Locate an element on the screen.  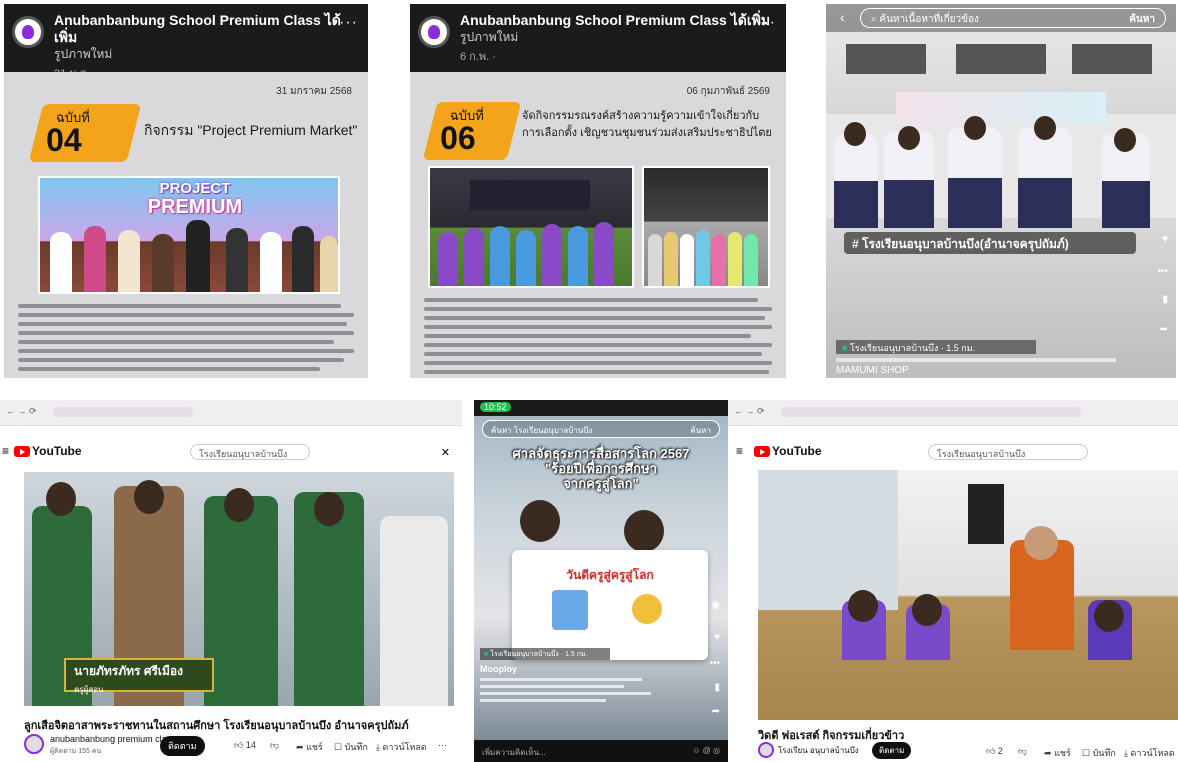
avatar: ◉ is located at coordinates (715, 605).